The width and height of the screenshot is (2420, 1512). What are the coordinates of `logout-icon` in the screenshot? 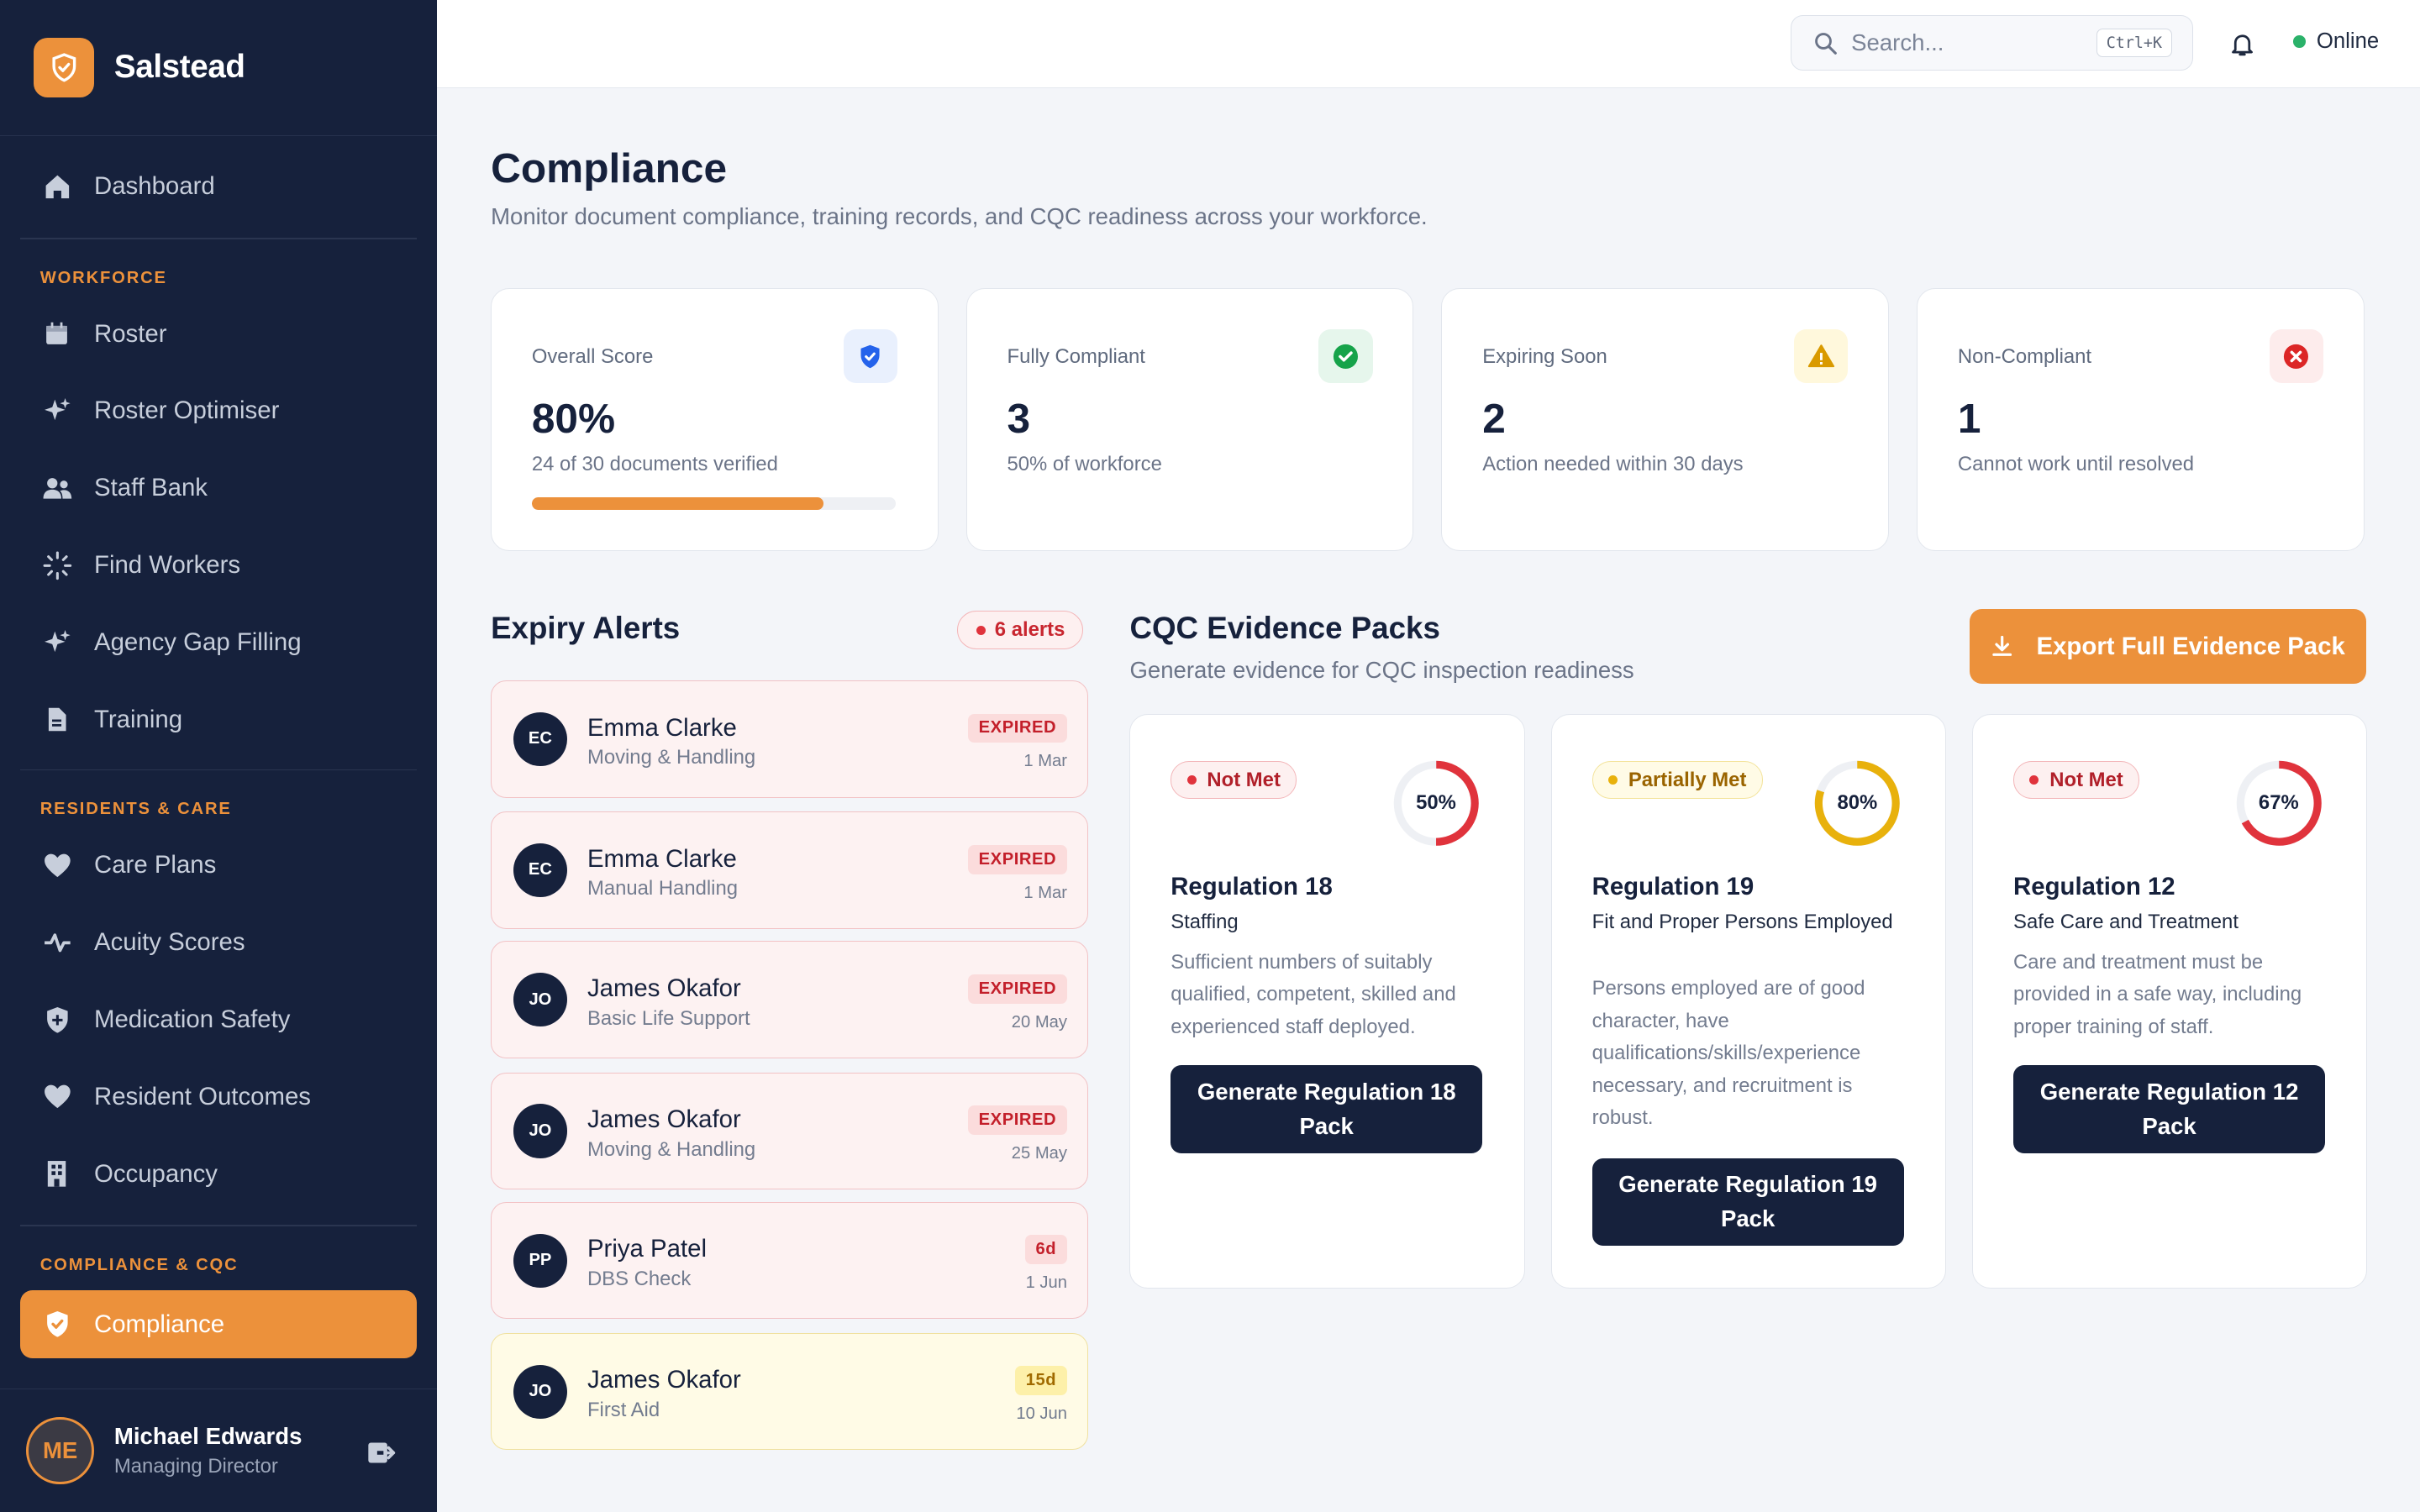 It's located at (382, 1456).